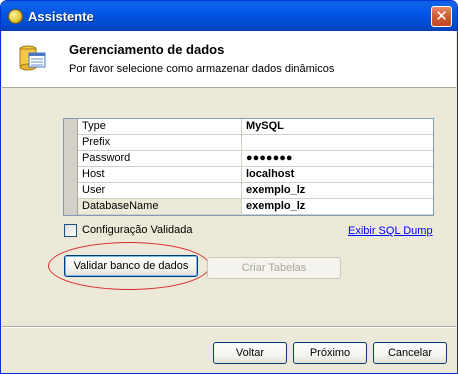 The height and width of the screenshot is (374, 458). Describe the element at coordinates (147, 49) in the screenshot. I see `page-title: Gerenciamento de dados` at that location.